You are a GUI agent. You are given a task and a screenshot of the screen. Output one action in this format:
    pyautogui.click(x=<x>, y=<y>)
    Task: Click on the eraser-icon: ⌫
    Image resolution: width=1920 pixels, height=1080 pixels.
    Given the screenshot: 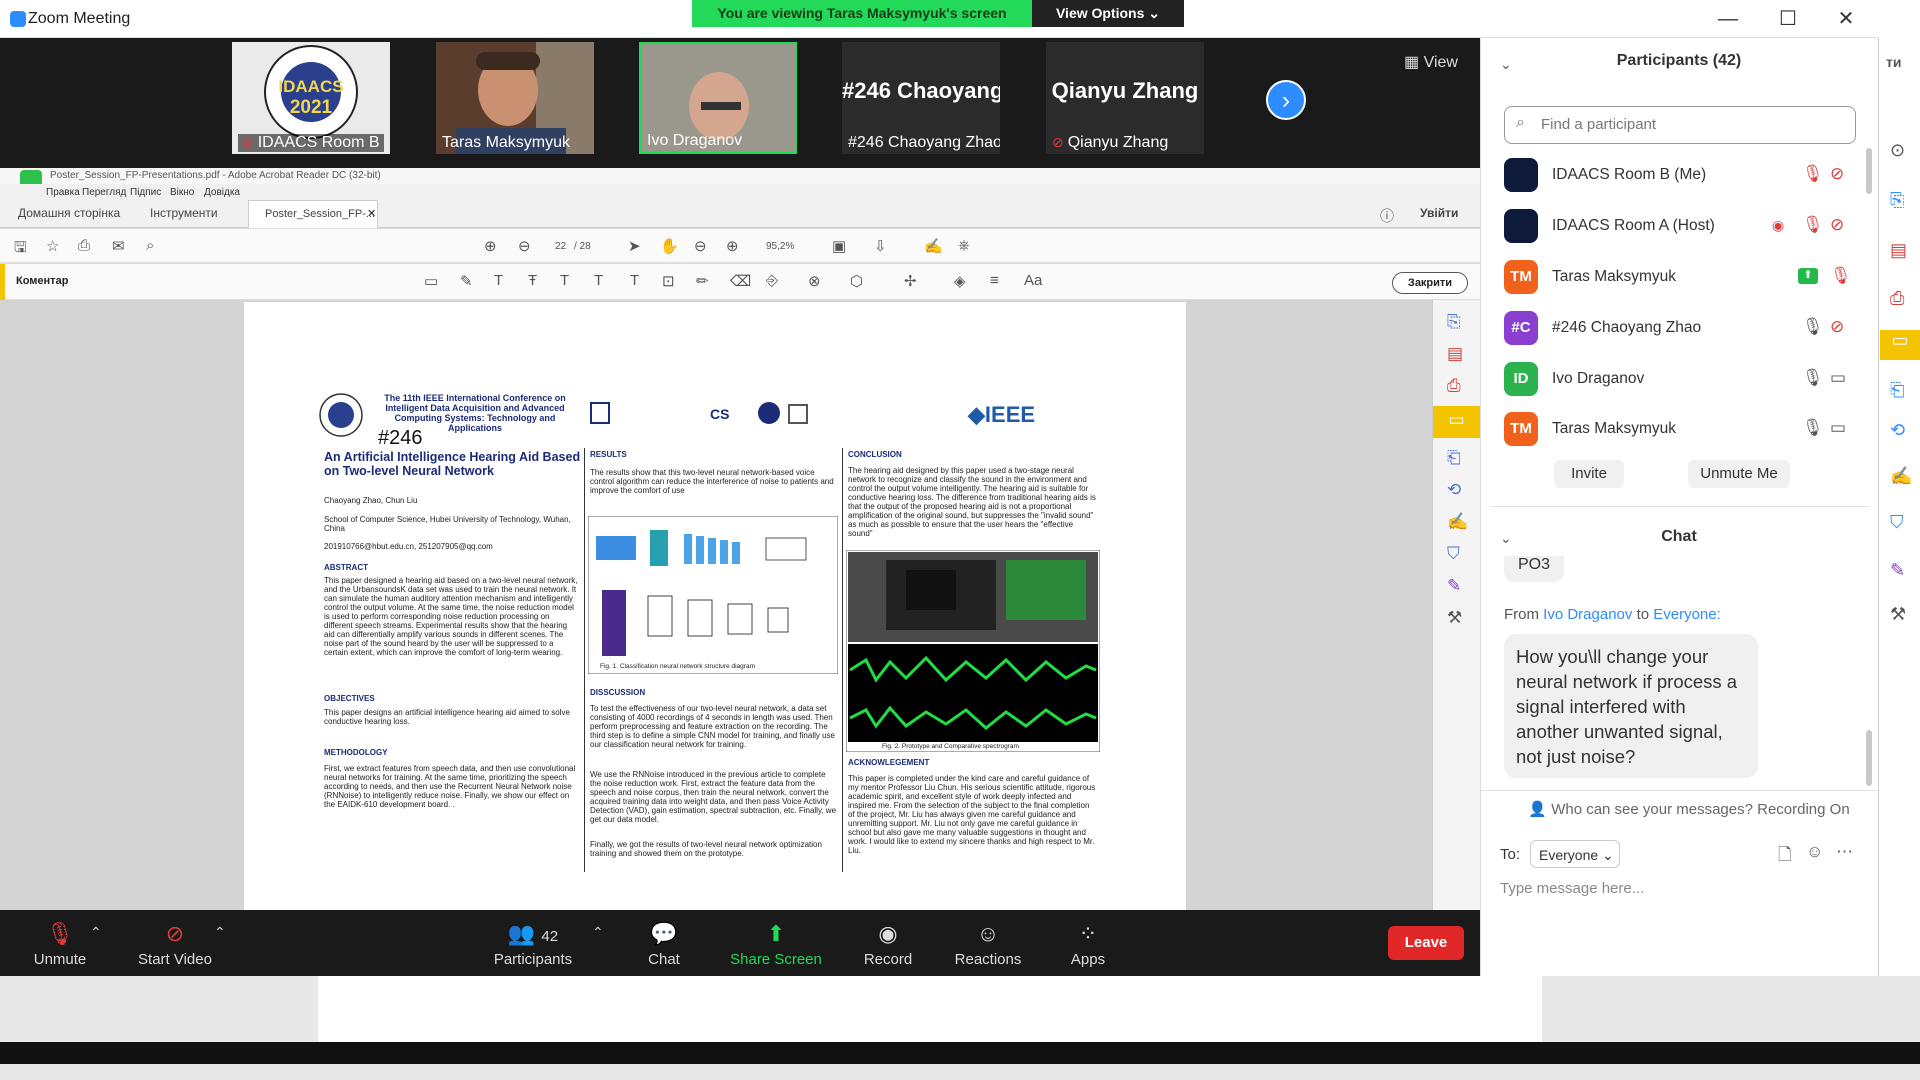 What is the action you would take?
    pyautogui.click(x=740, y=281)
    